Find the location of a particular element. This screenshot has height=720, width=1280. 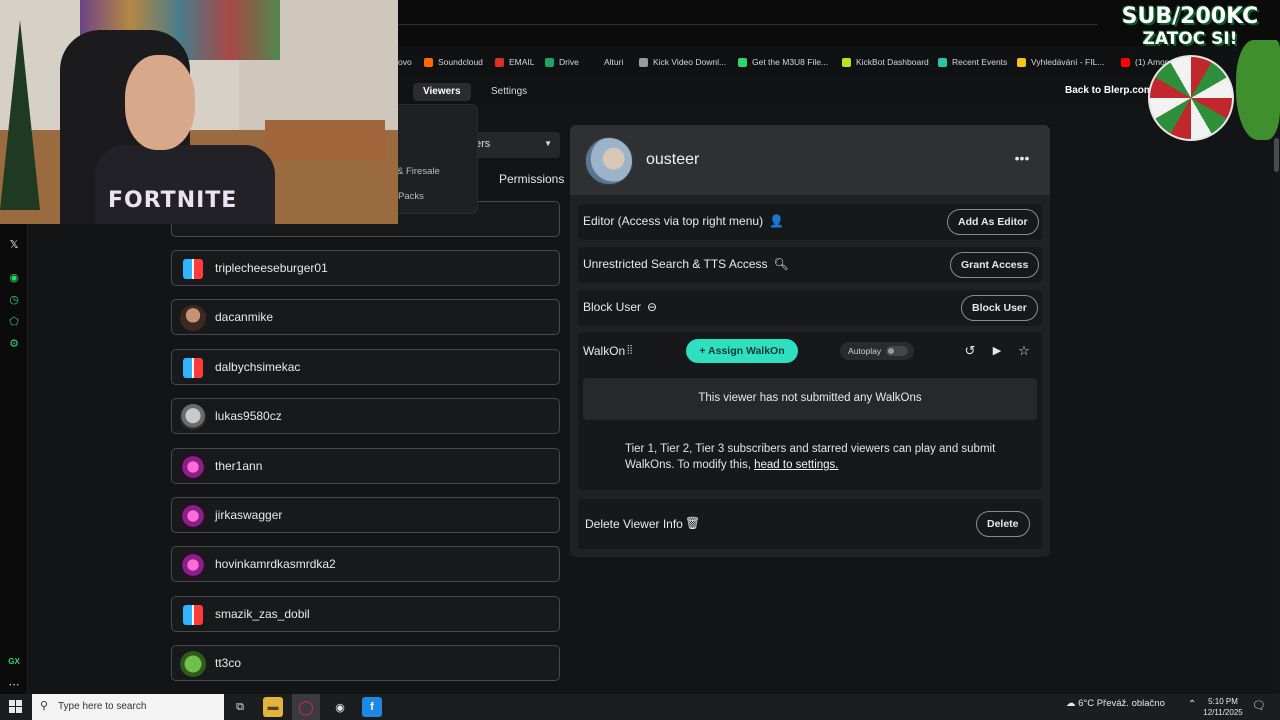

list-item: tt3co is located at coordinates (365, 663).